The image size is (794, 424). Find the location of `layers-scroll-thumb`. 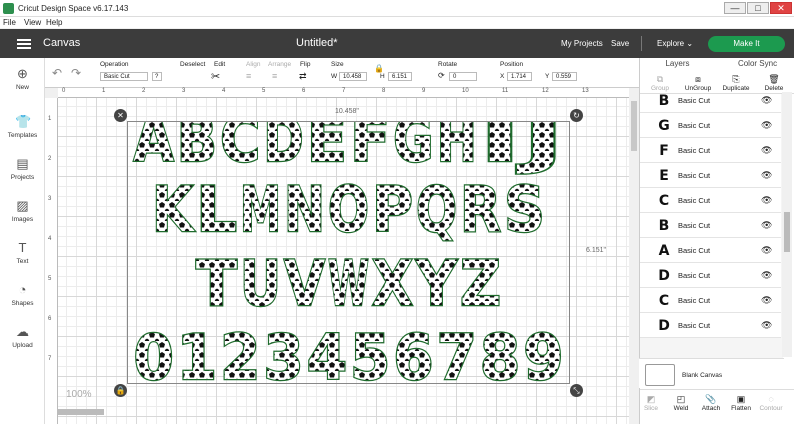

layers-scroll-thumb is located at coordinates (787, 232).